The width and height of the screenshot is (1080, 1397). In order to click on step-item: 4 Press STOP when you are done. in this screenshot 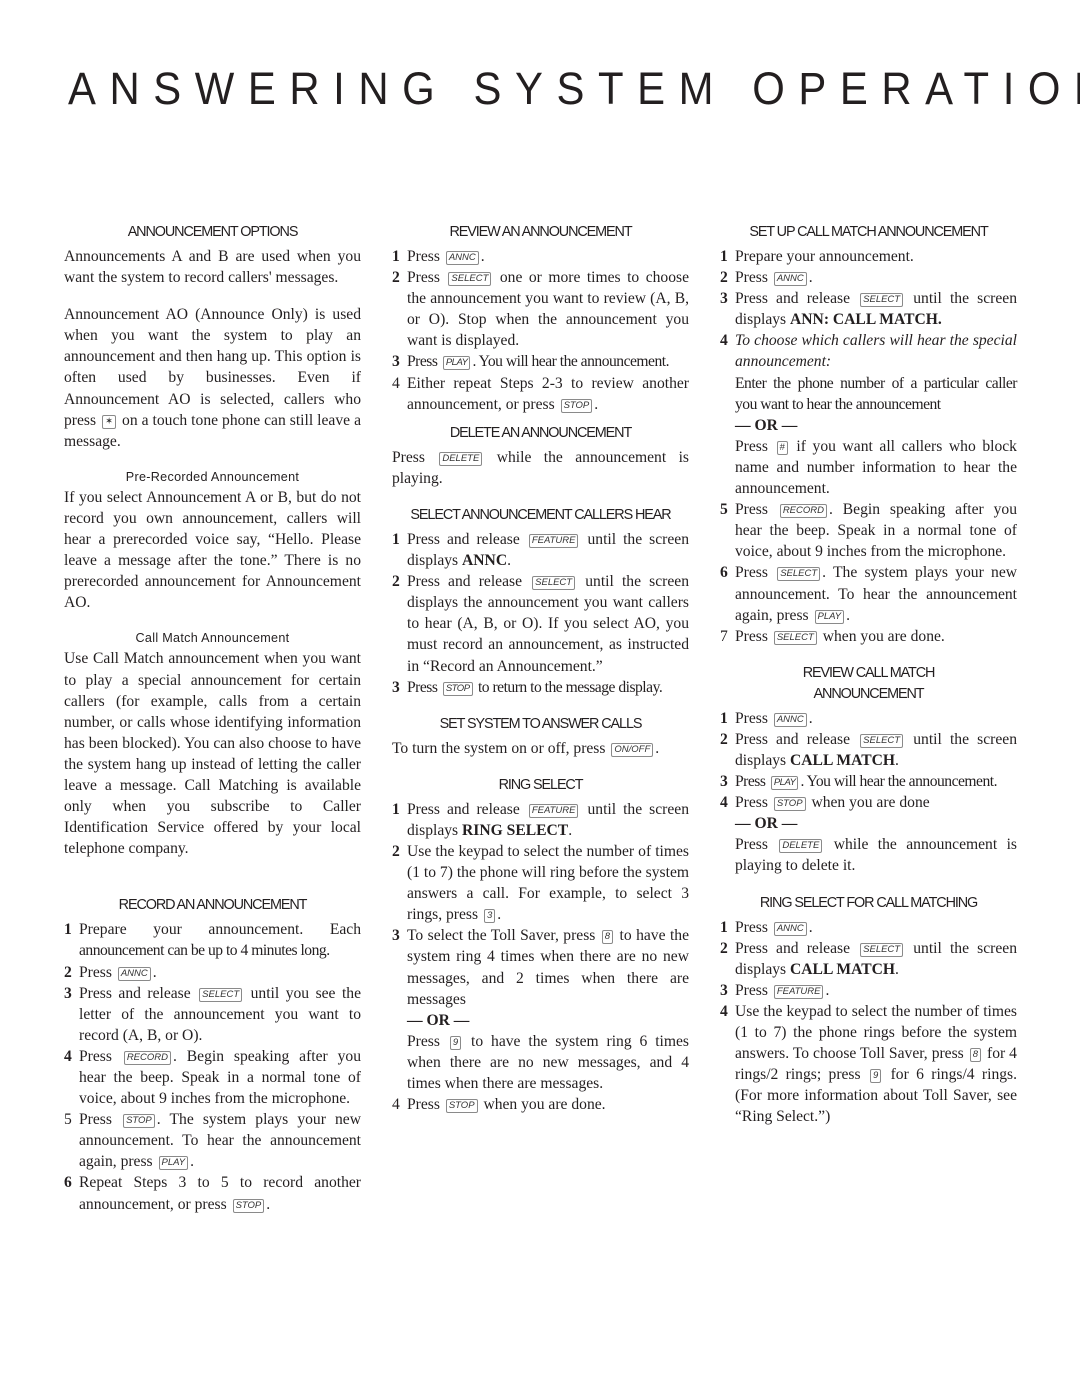, I will do `click(540, 1104)`.